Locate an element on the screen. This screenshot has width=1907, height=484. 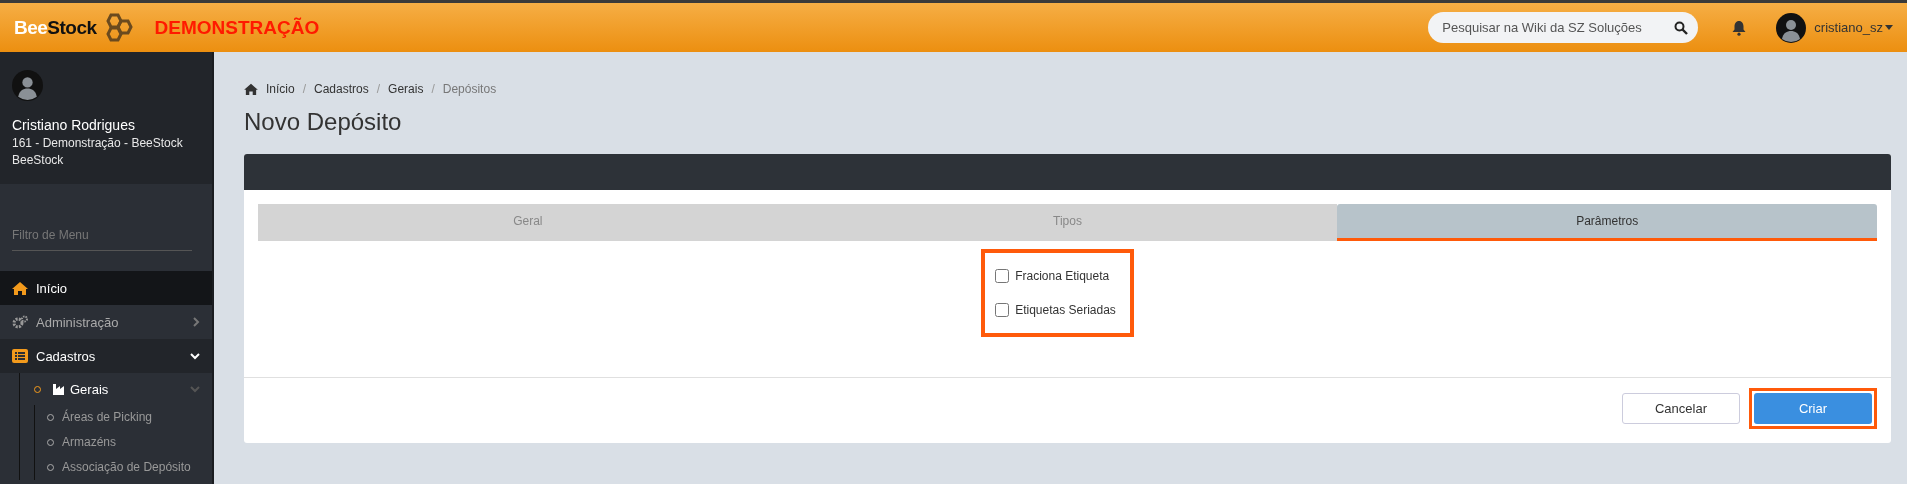
user-name: Cristiano Rodrigues is located at coordinates (74, 125).